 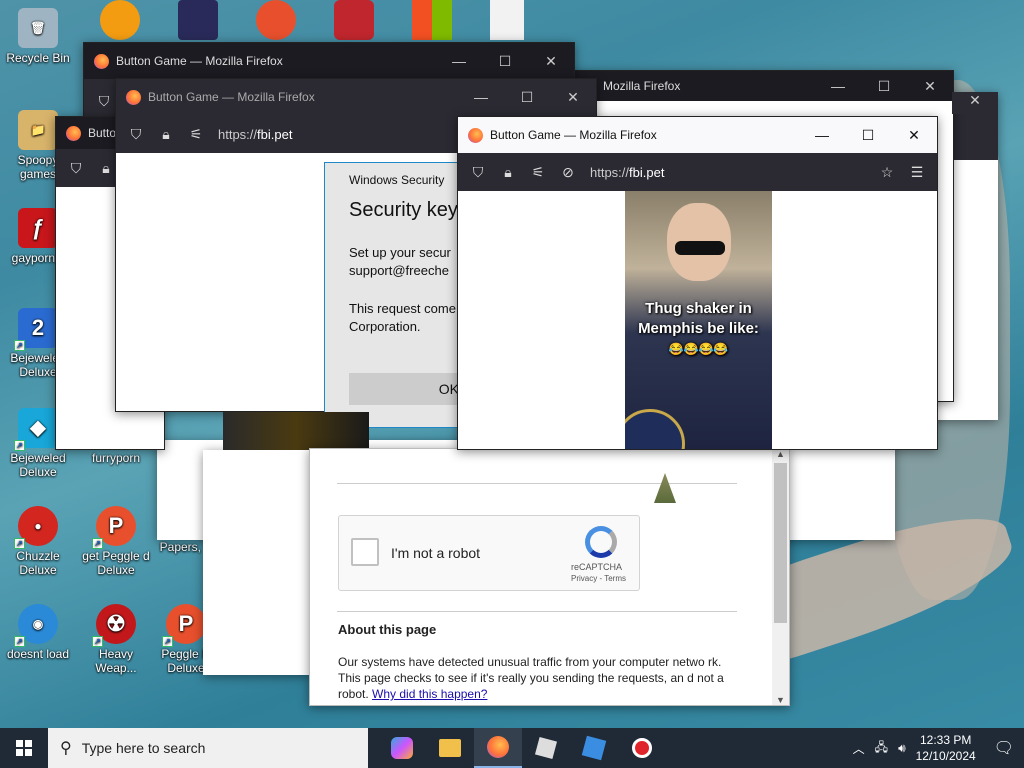 I want to click on menu-icon: ☰, so click(x=917, y=172).